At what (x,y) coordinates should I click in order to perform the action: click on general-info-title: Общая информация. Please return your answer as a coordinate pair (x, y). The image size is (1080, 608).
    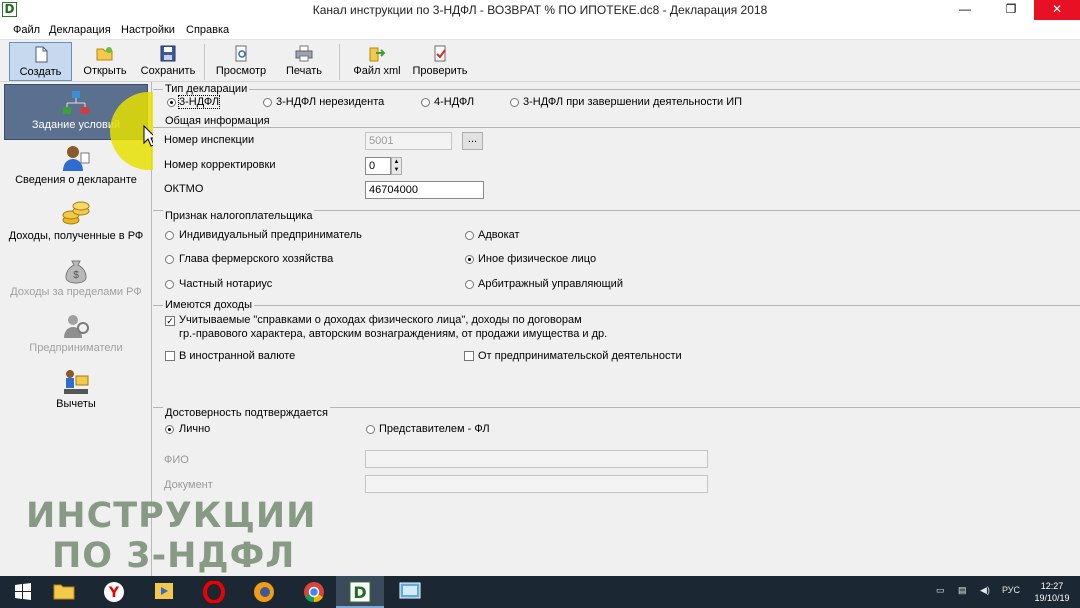
    Looking at the image, I should click on (217, 121).